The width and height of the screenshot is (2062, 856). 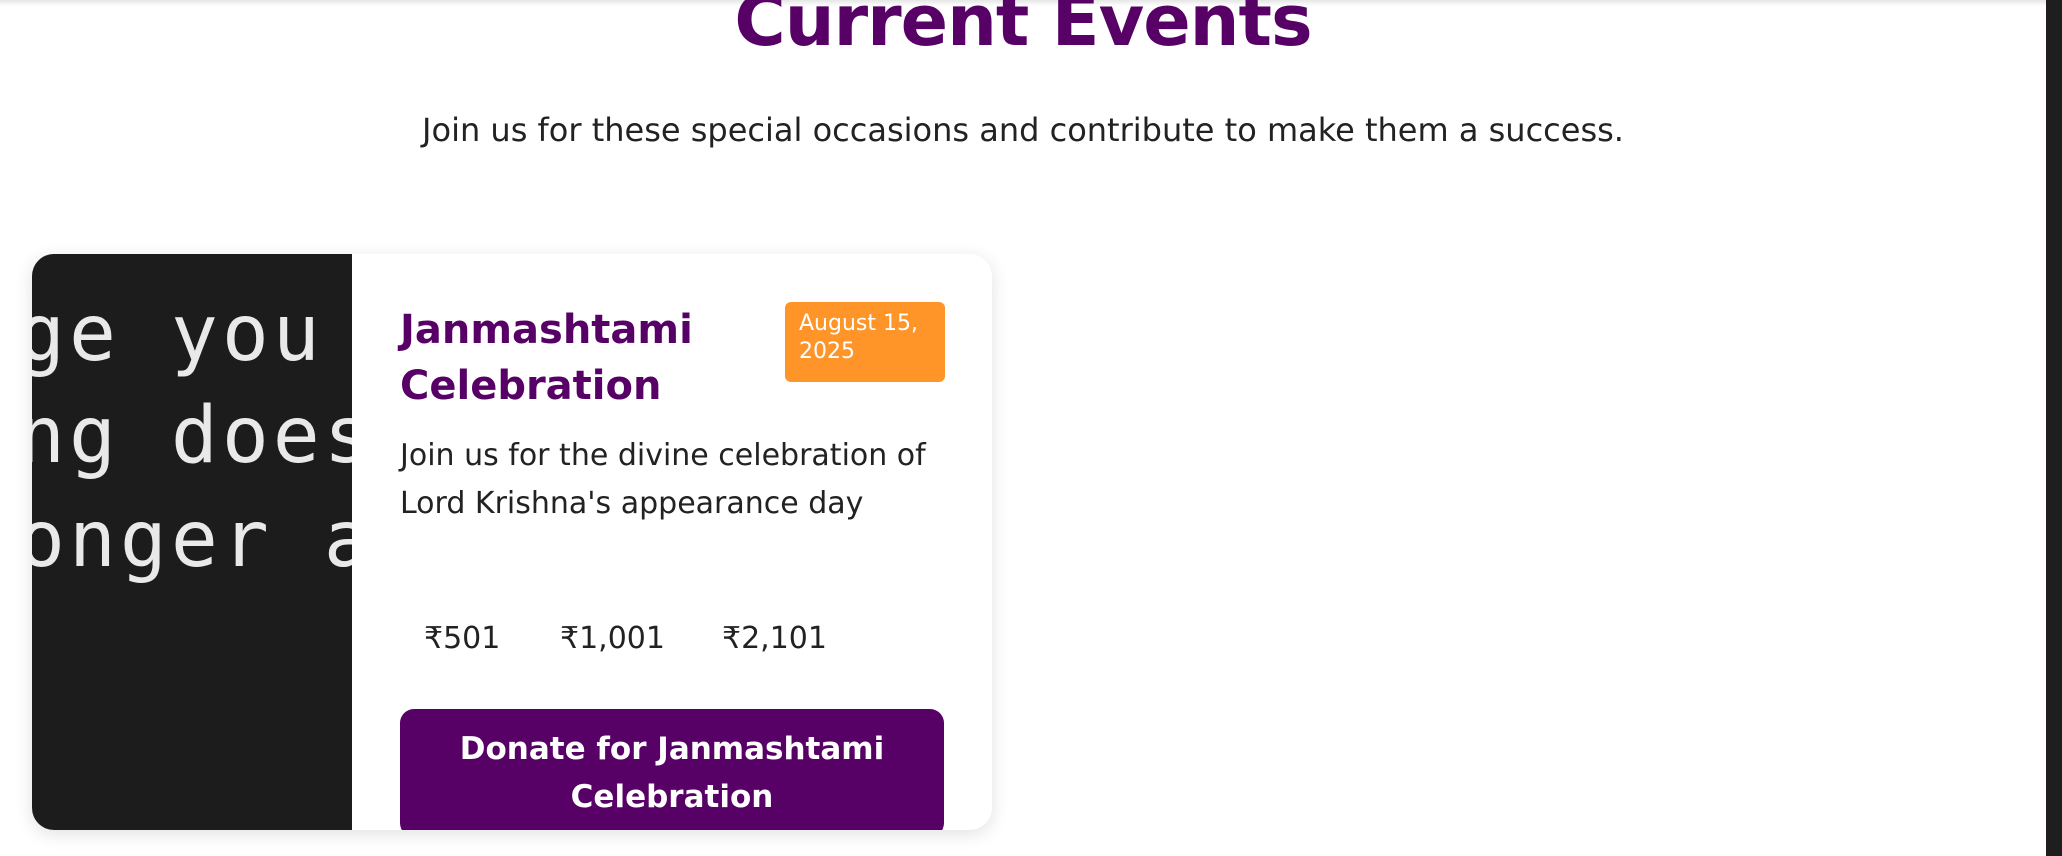 What do you see at coordinates (192, 436) in the screenshot?
I see `event-image-text-line: ng does` at bounding box center [192, 436].